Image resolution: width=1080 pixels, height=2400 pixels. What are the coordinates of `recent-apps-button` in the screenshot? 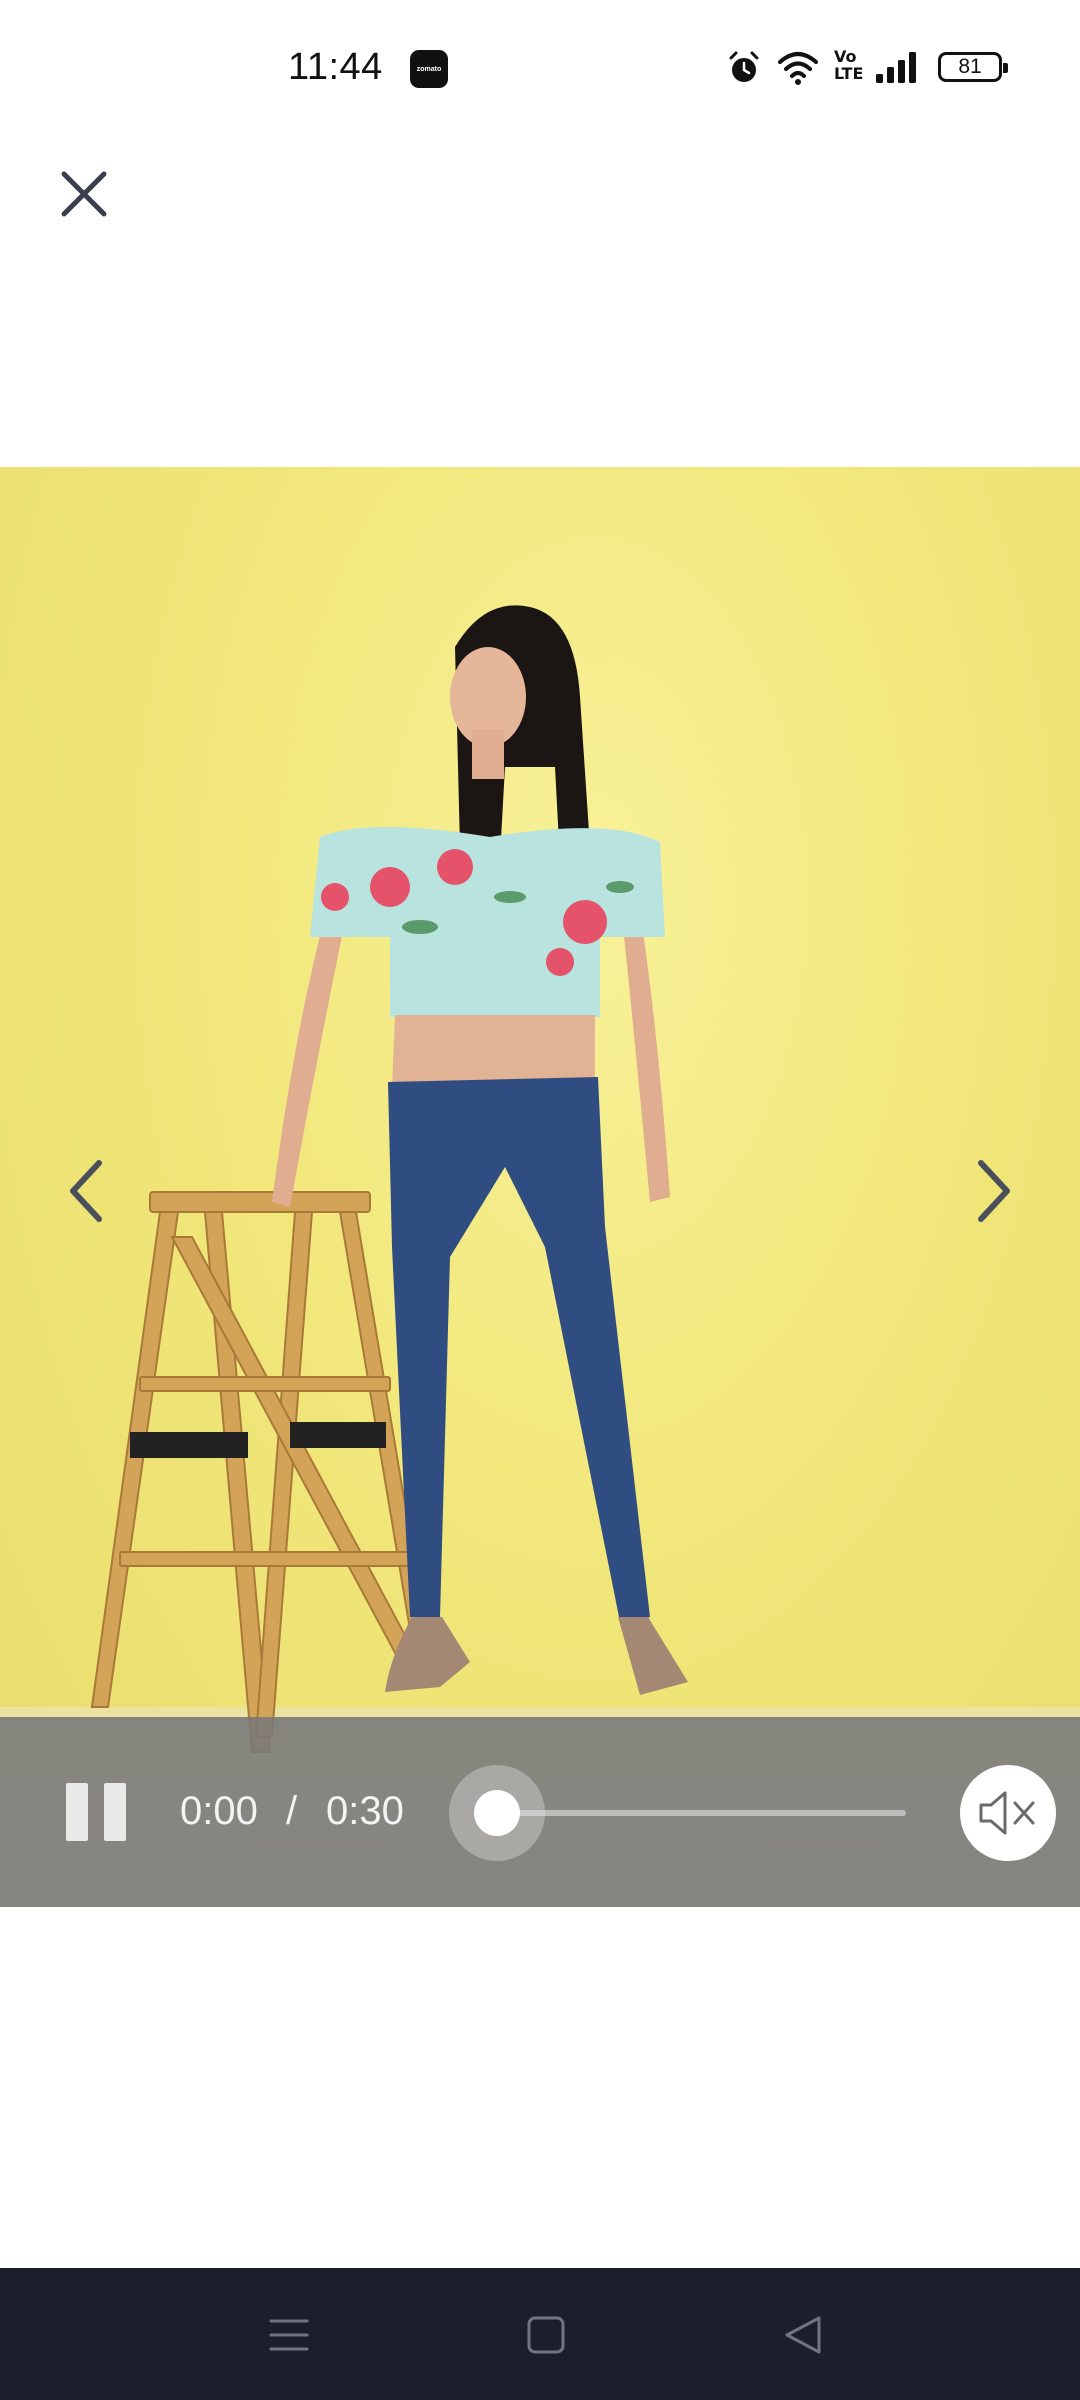 It's located at (289, 2335).